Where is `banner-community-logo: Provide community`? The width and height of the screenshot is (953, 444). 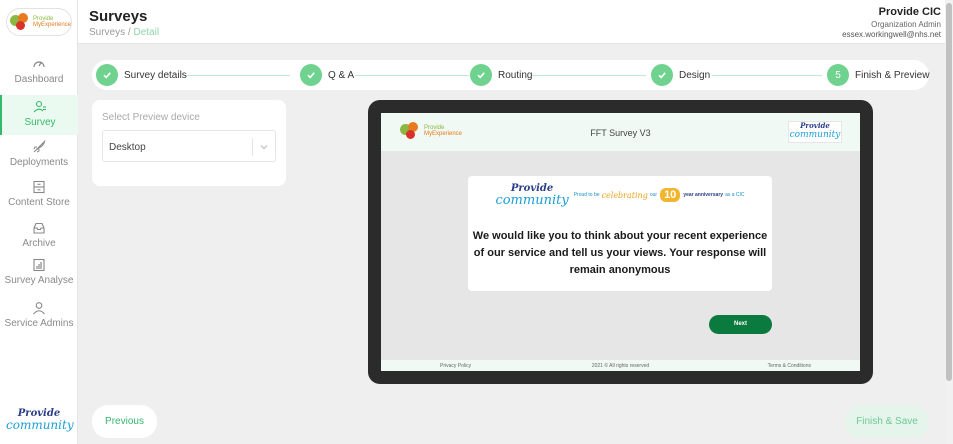 banner-community-logo: Provide community is located at coordinates (532, 195).